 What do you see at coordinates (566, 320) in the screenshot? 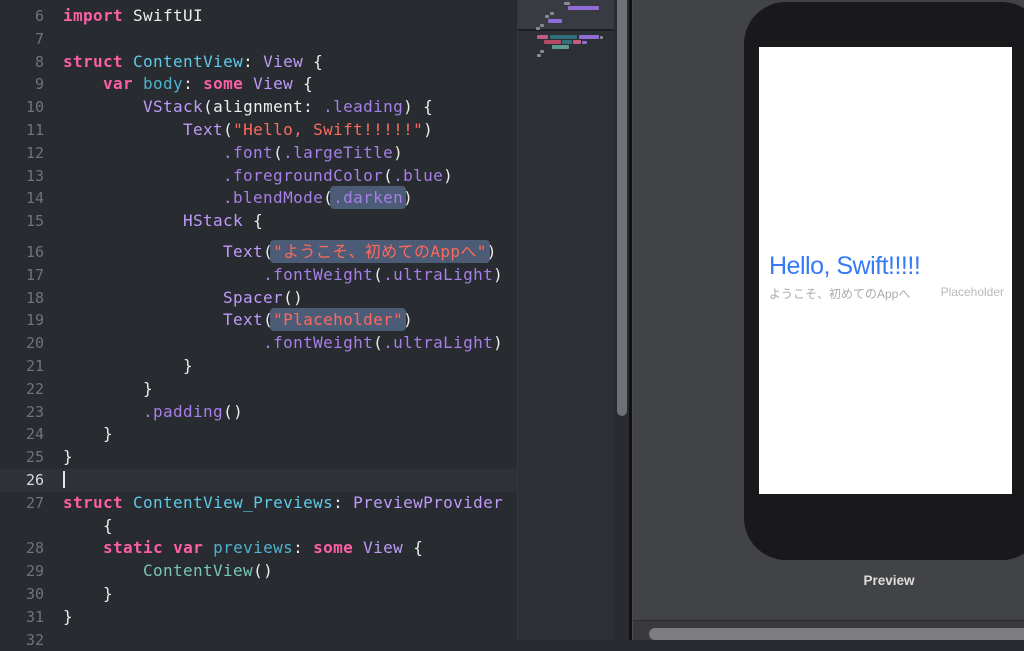
I see `minimap` at bounding box center [566, 320].